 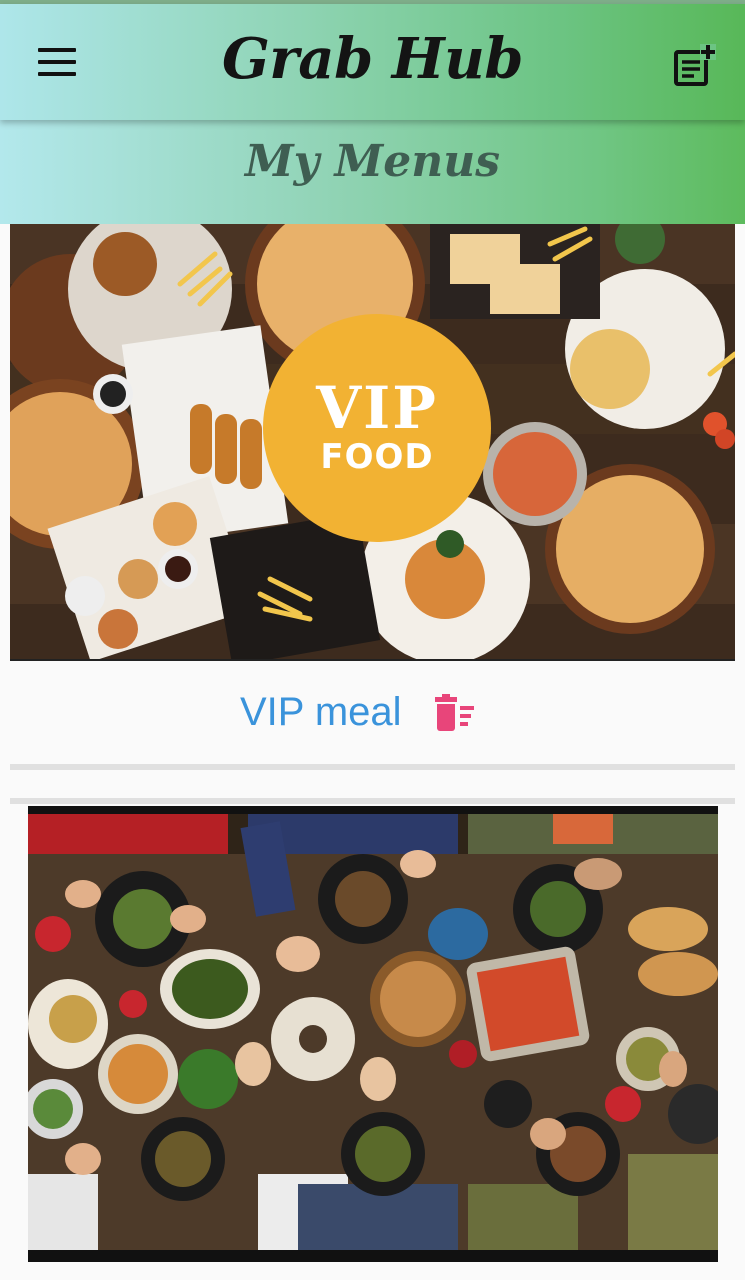 What do you see at coordinates (372, 161) in the screenshot?
I see `page-title: My Menus` at bounding box center [372, 161].